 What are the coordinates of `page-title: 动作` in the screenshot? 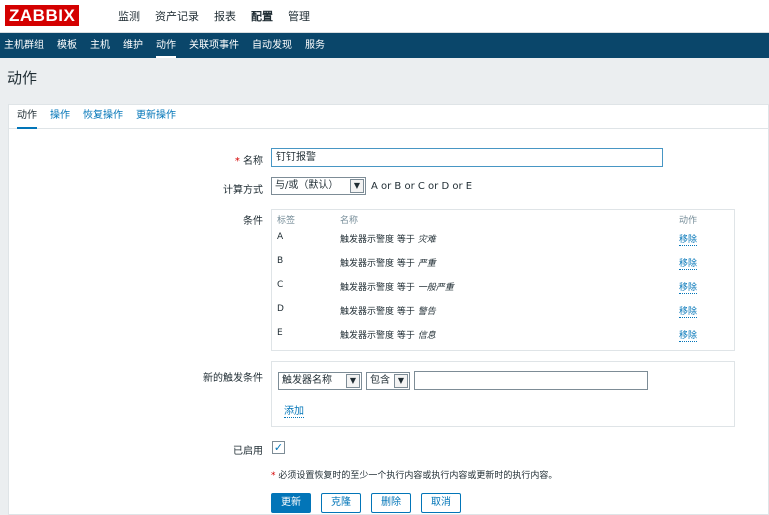 It's located at (22, 78).